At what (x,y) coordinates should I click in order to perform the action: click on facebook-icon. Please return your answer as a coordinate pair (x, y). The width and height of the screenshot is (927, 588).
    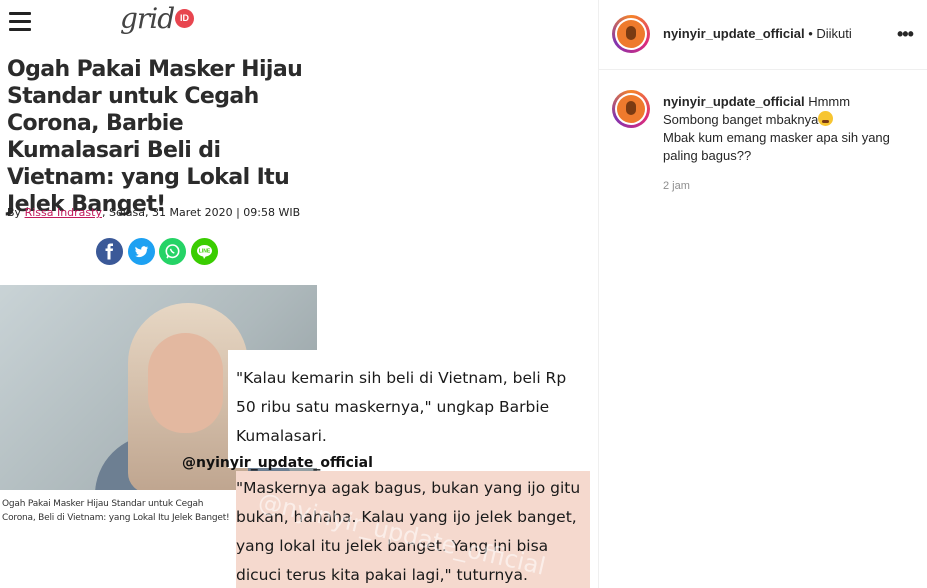
    Looking at the image, I should click on (109, 251).